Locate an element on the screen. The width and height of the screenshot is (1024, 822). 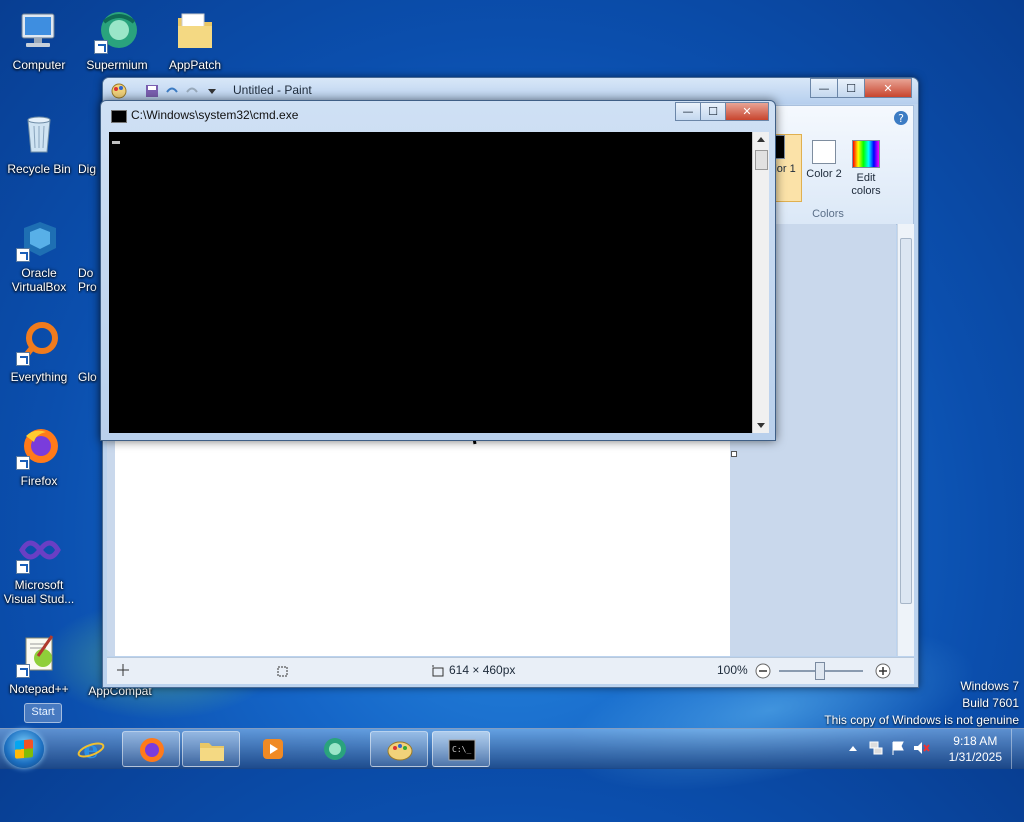
internet-explorer-icon: e is located at coordinates (91, 749).